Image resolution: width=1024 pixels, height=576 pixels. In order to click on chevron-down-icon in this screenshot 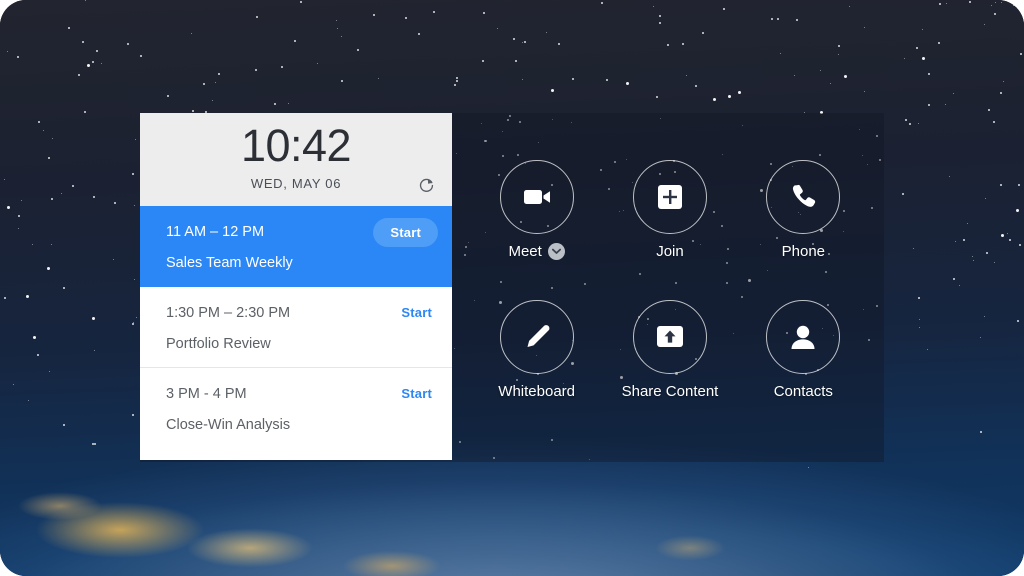, I will do `click(556, 251)`.